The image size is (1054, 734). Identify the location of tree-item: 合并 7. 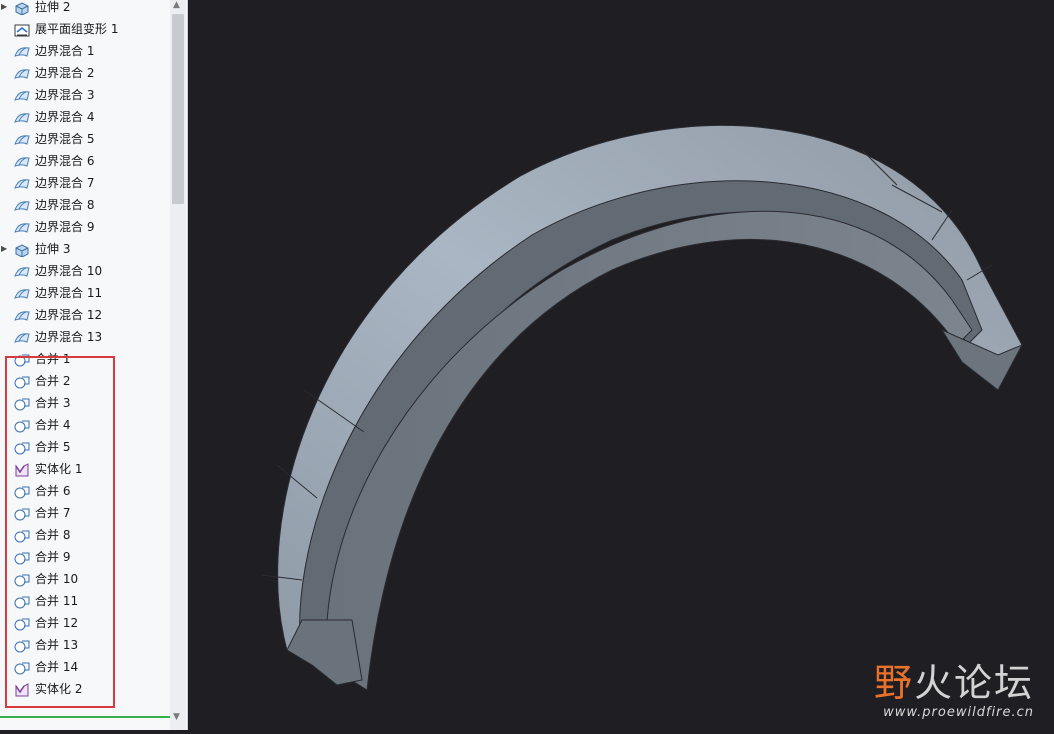
(85, 513).